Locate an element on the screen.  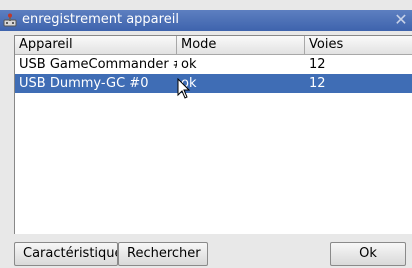
mouse-pointer-icon is located at coordinates (184, 88).